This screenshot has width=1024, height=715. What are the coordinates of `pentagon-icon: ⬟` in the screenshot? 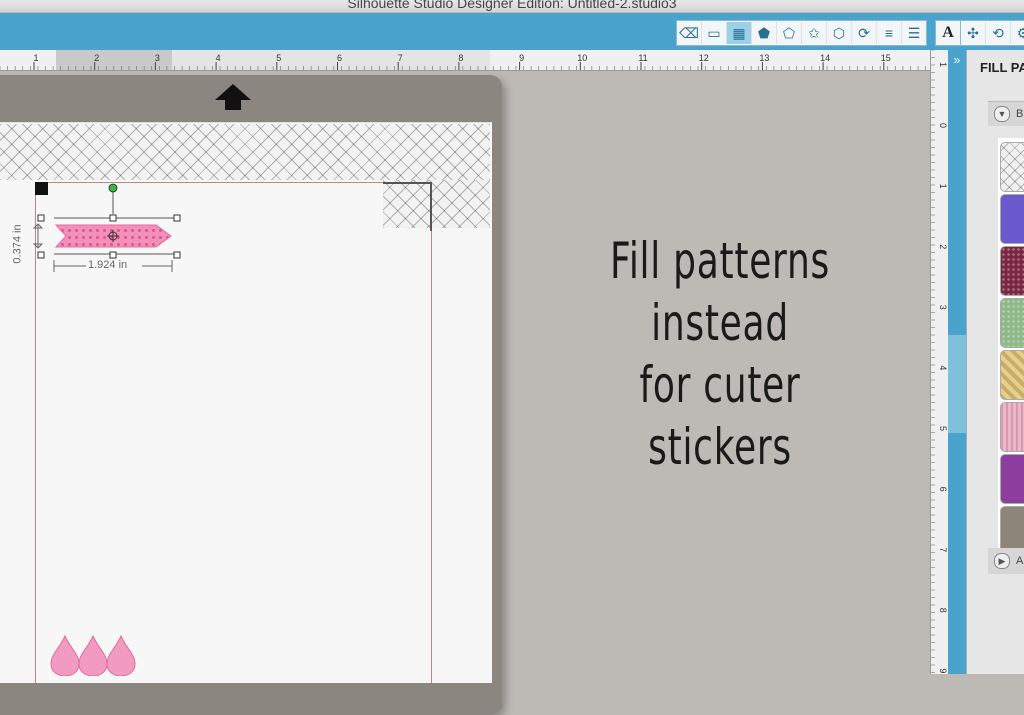 It's located at (764, 33).